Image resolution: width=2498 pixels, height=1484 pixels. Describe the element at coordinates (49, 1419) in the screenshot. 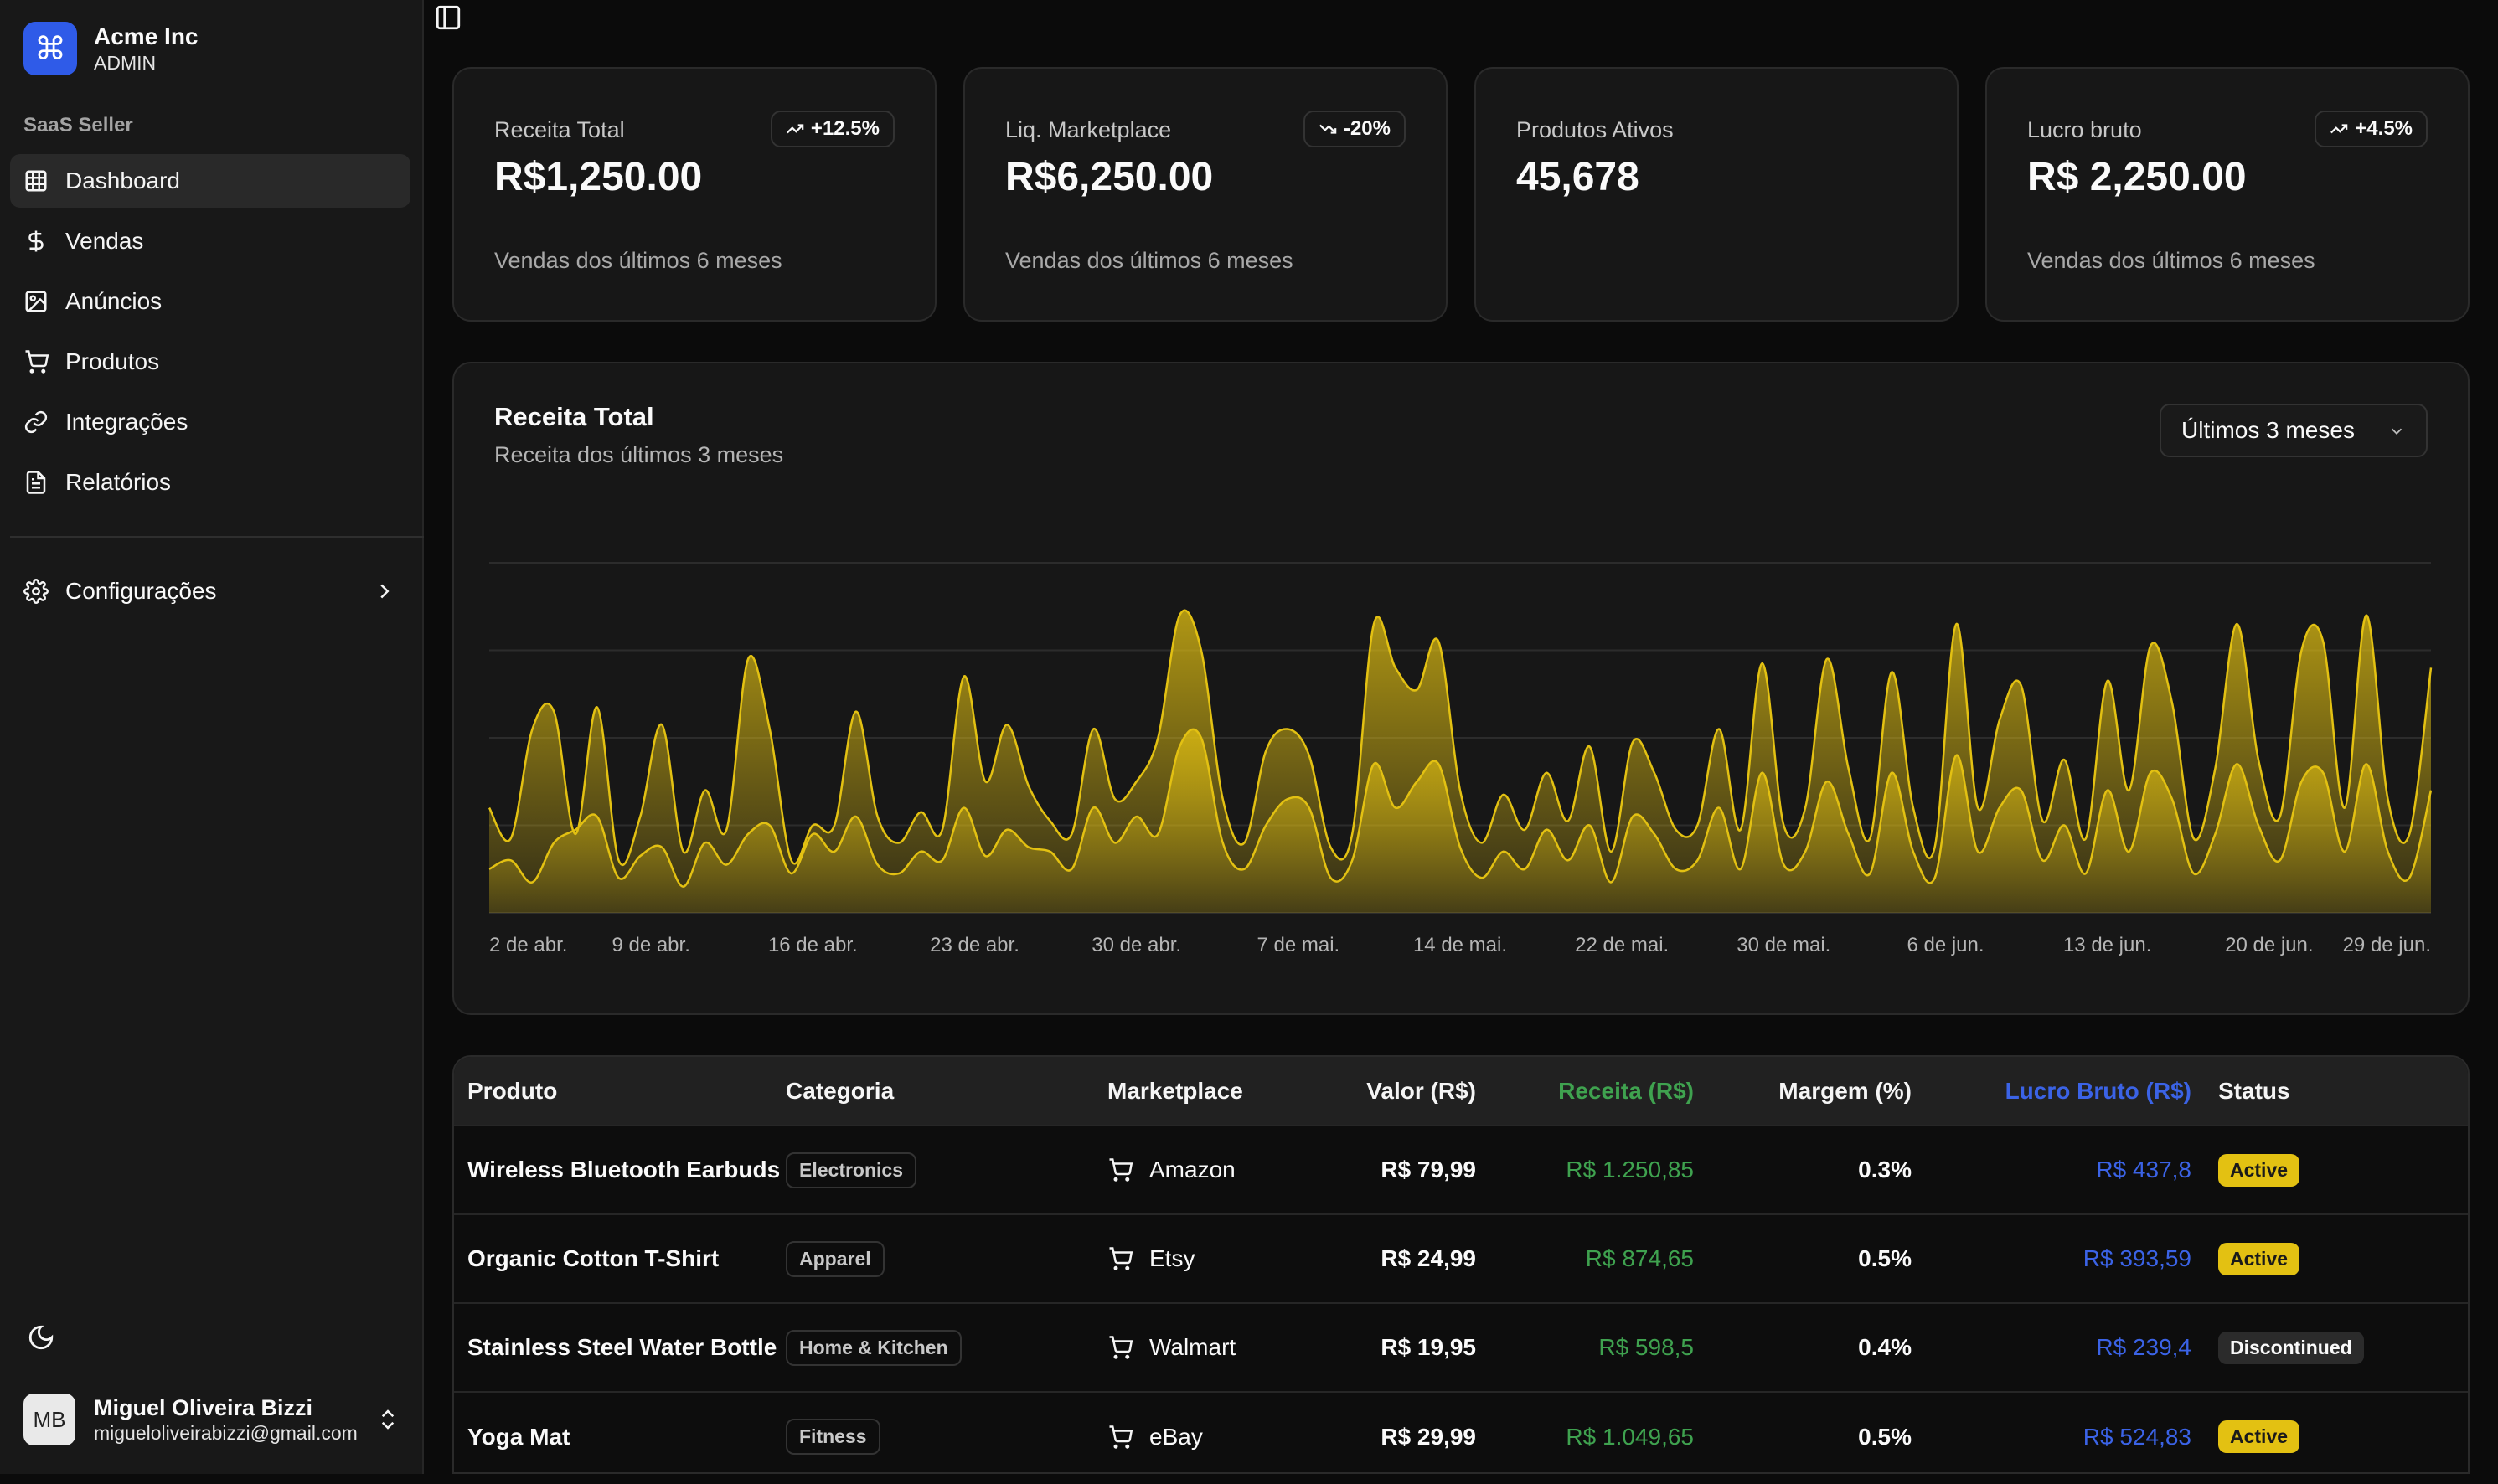

I see `avatar: MB` at that location.